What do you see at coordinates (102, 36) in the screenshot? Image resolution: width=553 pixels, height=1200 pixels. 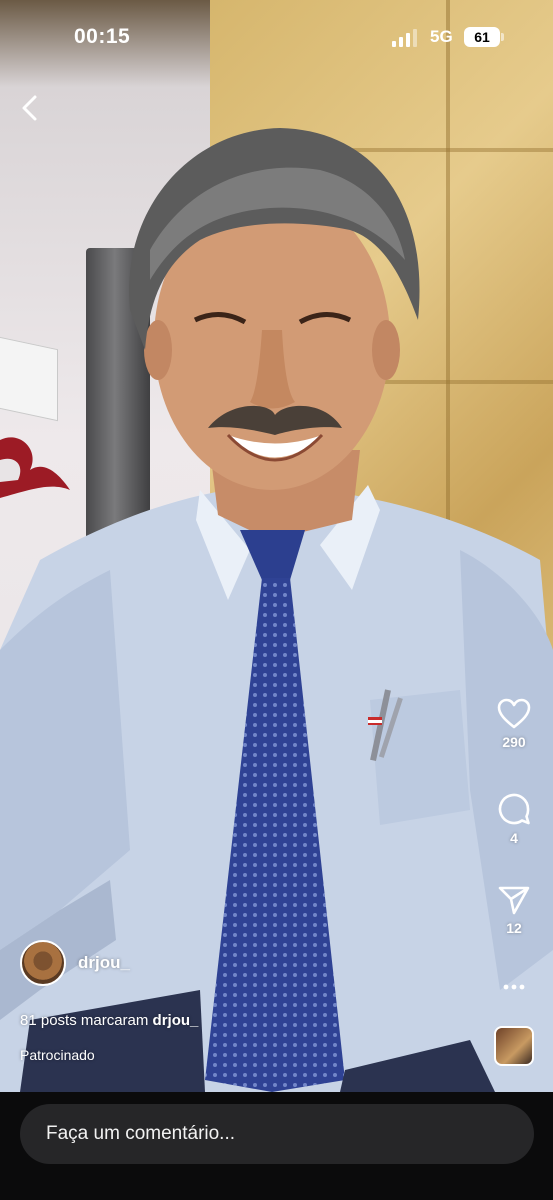 I see `status-time: 00:15` at bounding box center [102, 36].